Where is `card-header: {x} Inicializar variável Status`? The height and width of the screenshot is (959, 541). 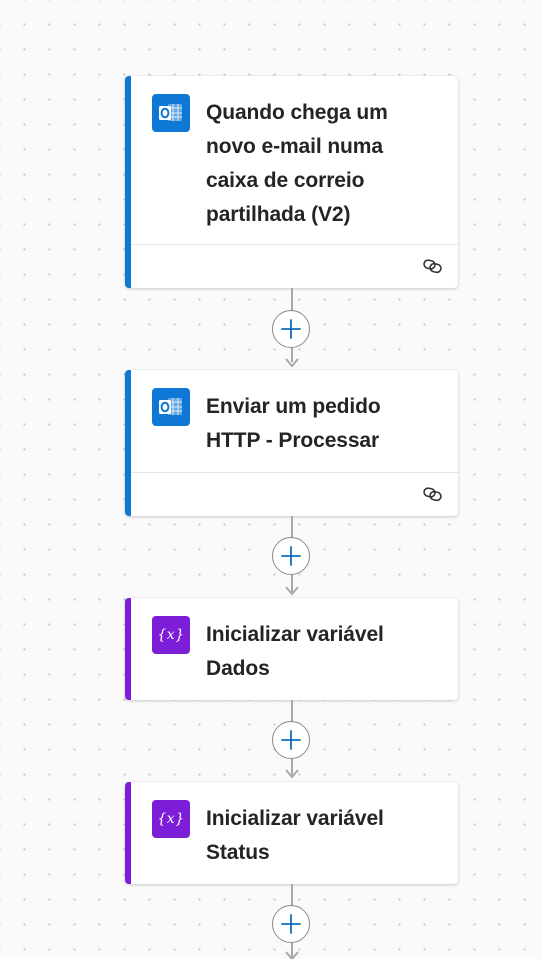 card-header: {x} Inicializar variável Status is located at coordinates (291, 826).